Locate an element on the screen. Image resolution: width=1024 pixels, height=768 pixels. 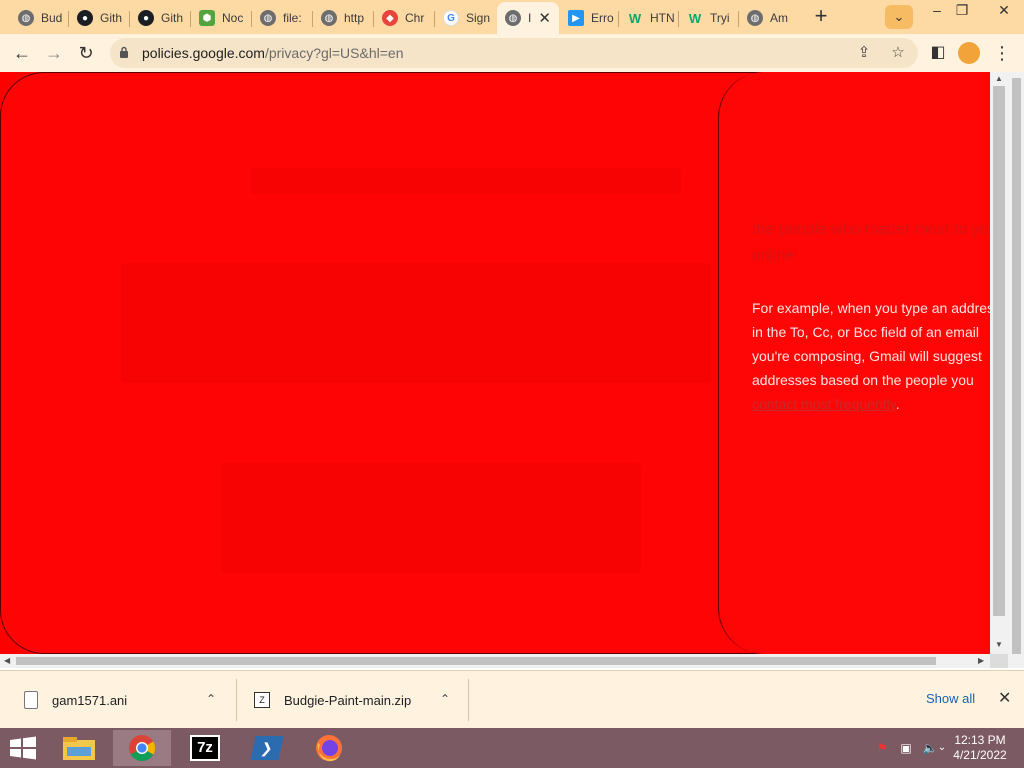
back-arrow-icon: ← is located at coordinates (22, 53).